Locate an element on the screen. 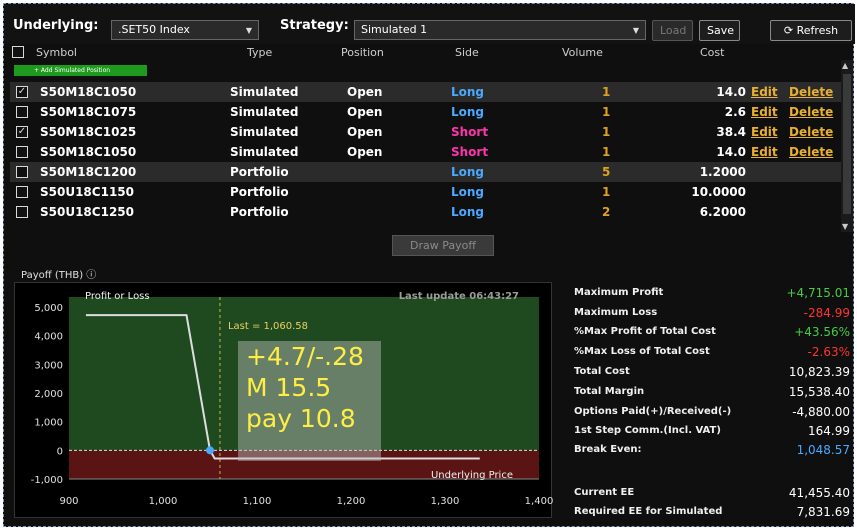 The width and height of the screenshot is (857, 530). underlying-value: .SET50 Index is located at coordinates (154, 29).